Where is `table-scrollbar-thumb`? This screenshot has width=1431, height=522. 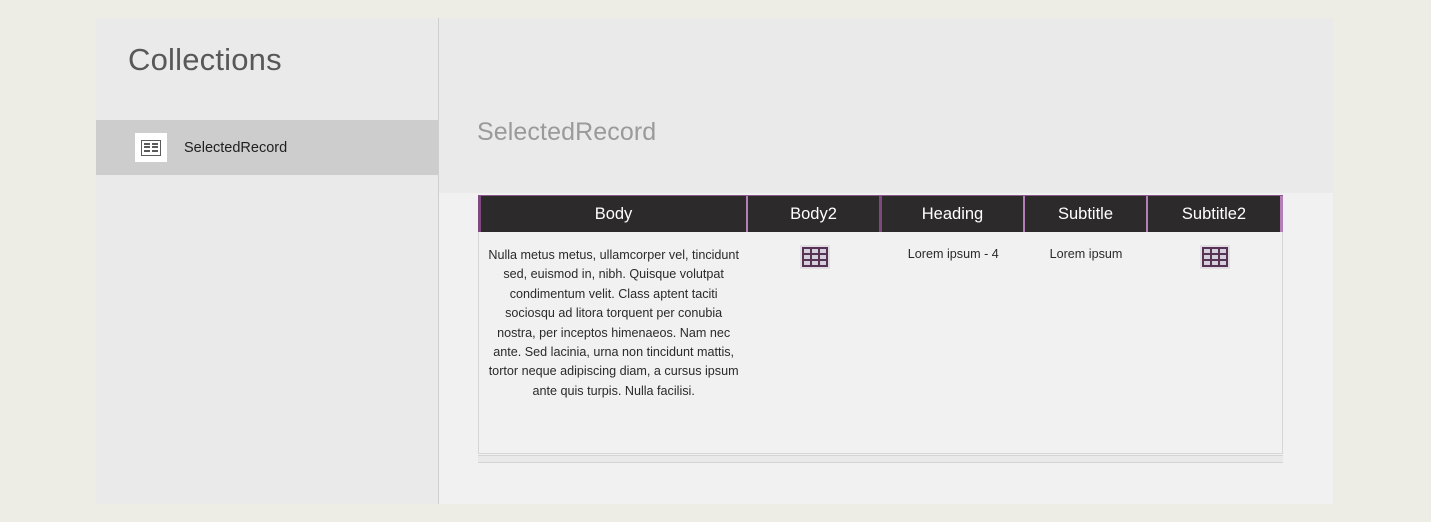 table-scrollbar-thumb is located at coordinates (880, 459).